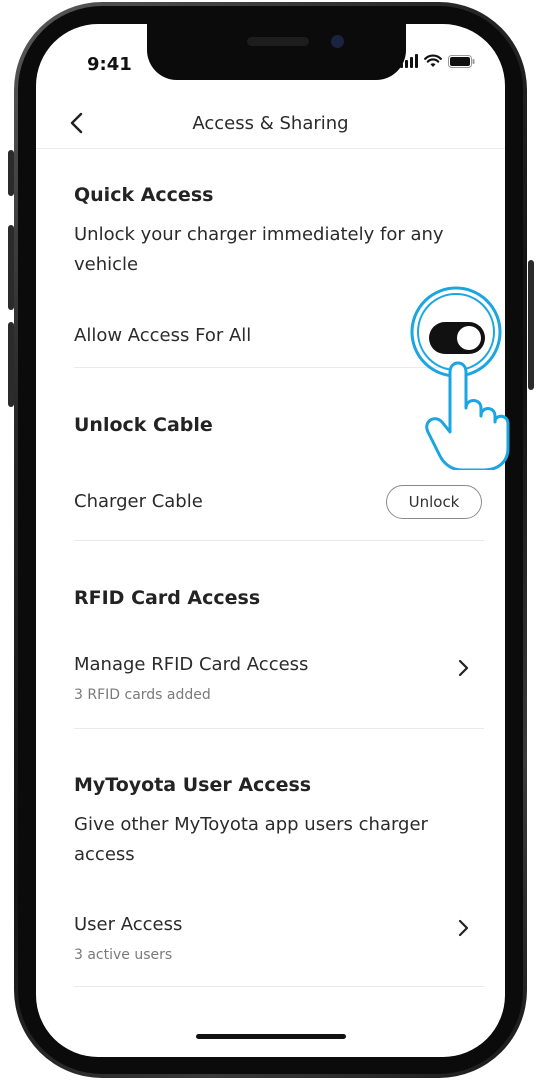  I want to click on unlock-button: Unlock, so click(434, 502).